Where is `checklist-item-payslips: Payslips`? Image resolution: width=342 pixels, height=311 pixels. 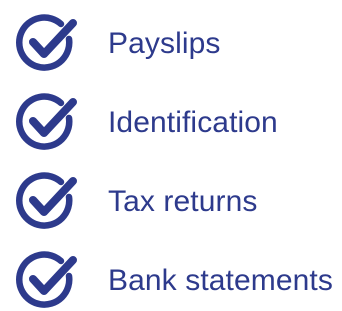
checklist-item-payslips: Payslips is located at coordinates (117, 44).